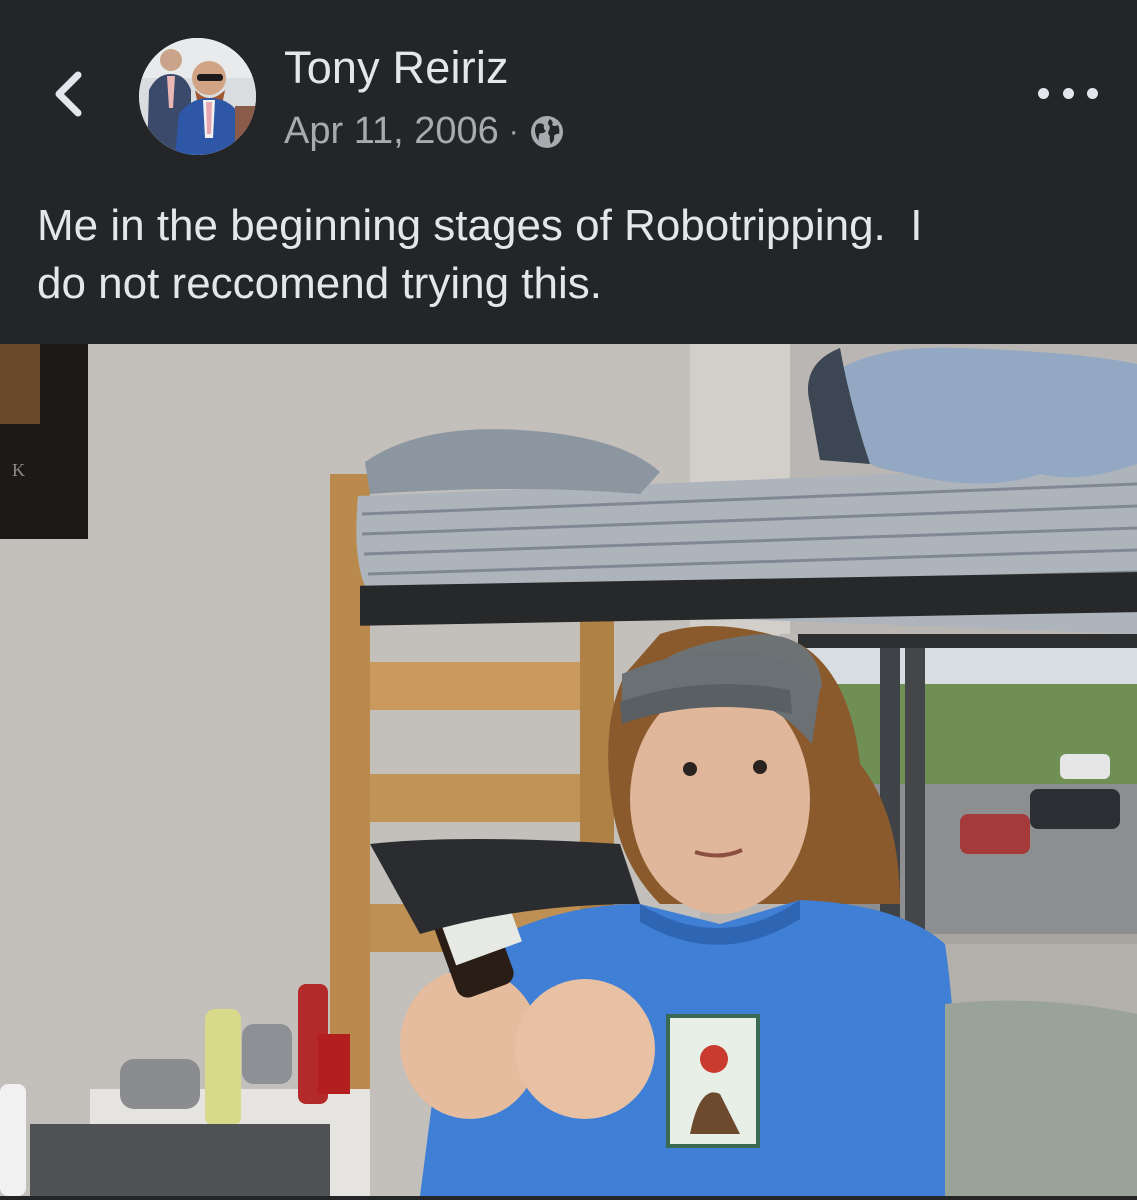  What do you see at coordinates (568, 85) in the screenshot?
I see `post-header: Tony Reiriz Apr 11, 2006 ·` at bounding box center [568, 85].